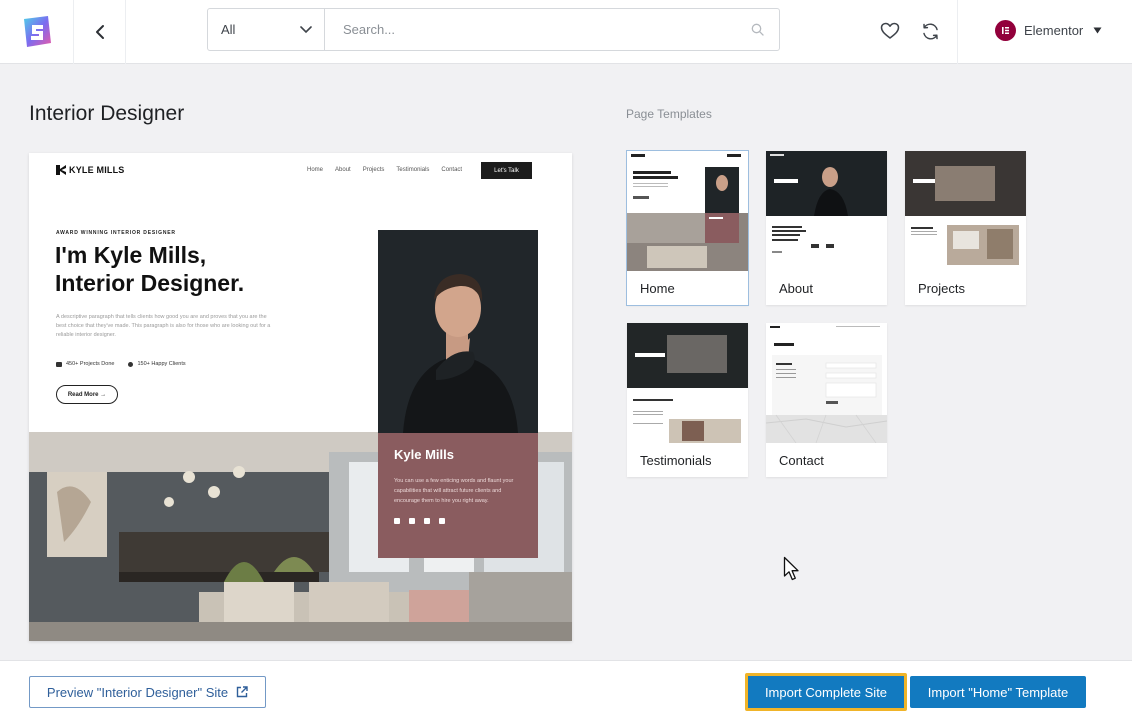 The image size is (1132, 720). I want to click on page-builder-name: Elementor, so click(1054, 30).